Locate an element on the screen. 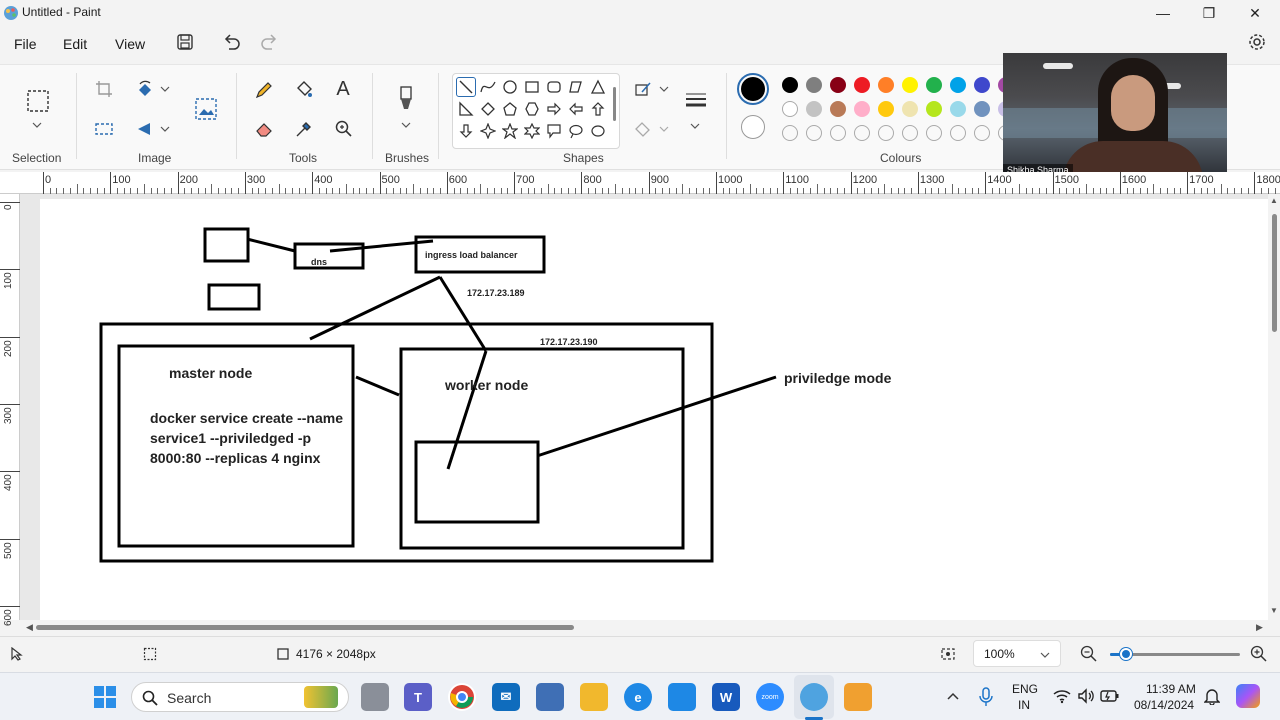  scroll-down-icon: ▼ is located at coordinates (1274, 610).